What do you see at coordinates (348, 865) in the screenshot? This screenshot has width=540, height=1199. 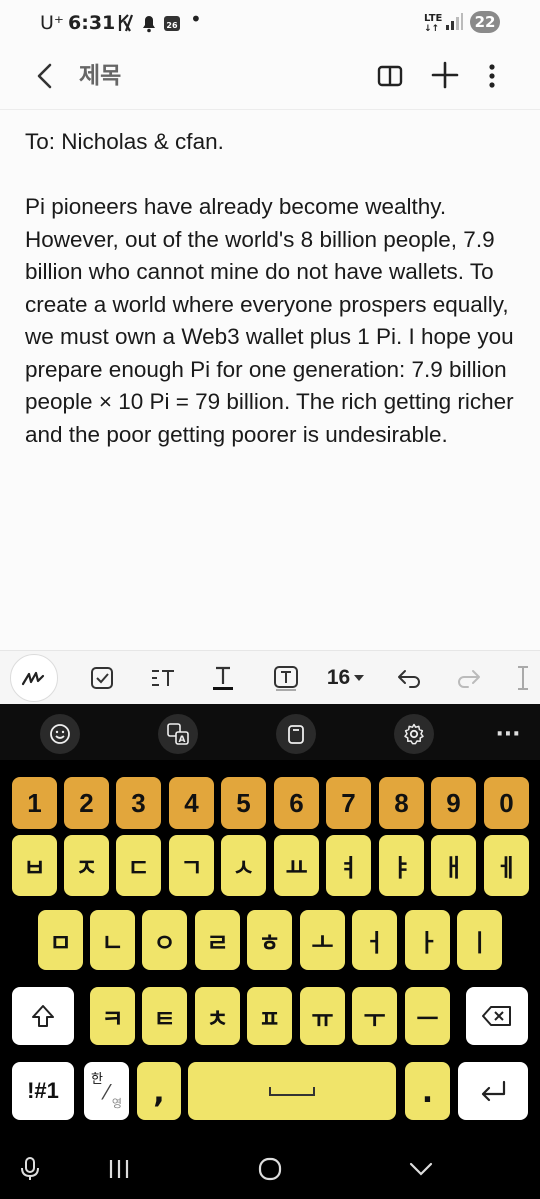 I see `key-yeo: ㅕ` at bounding box center [348, 865].